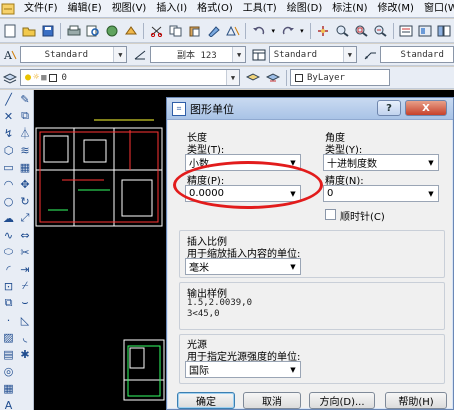 The width and height of the screenshot is (454, 410). What do you see at coordinates (206, 400) in the screenshot?
I see `ok-button: 确定` at bounding box center [206, 400].